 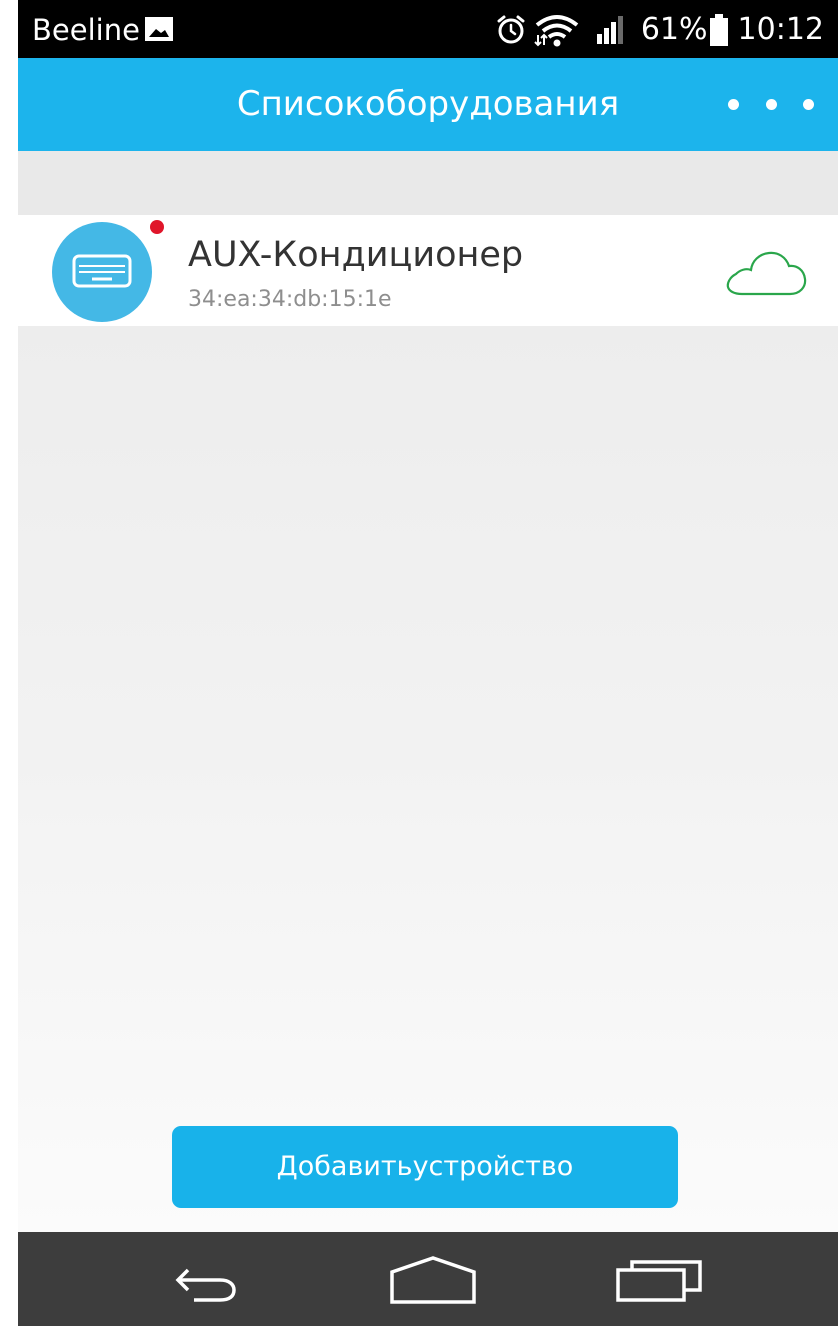 I want to click on signal-icon, so click(x=609, y=30).